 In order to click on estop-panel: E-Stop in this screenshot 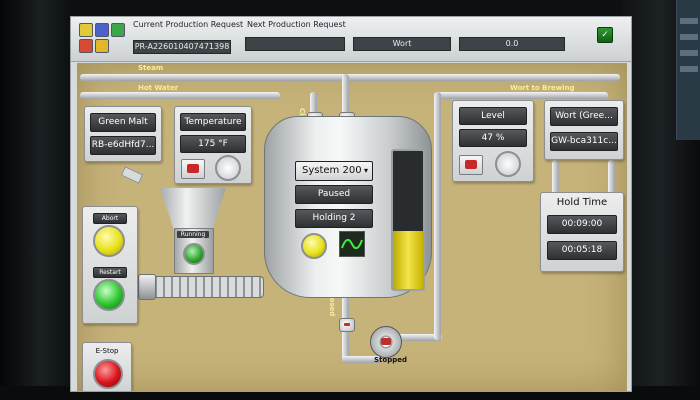, I will do `click(107, 366)`.